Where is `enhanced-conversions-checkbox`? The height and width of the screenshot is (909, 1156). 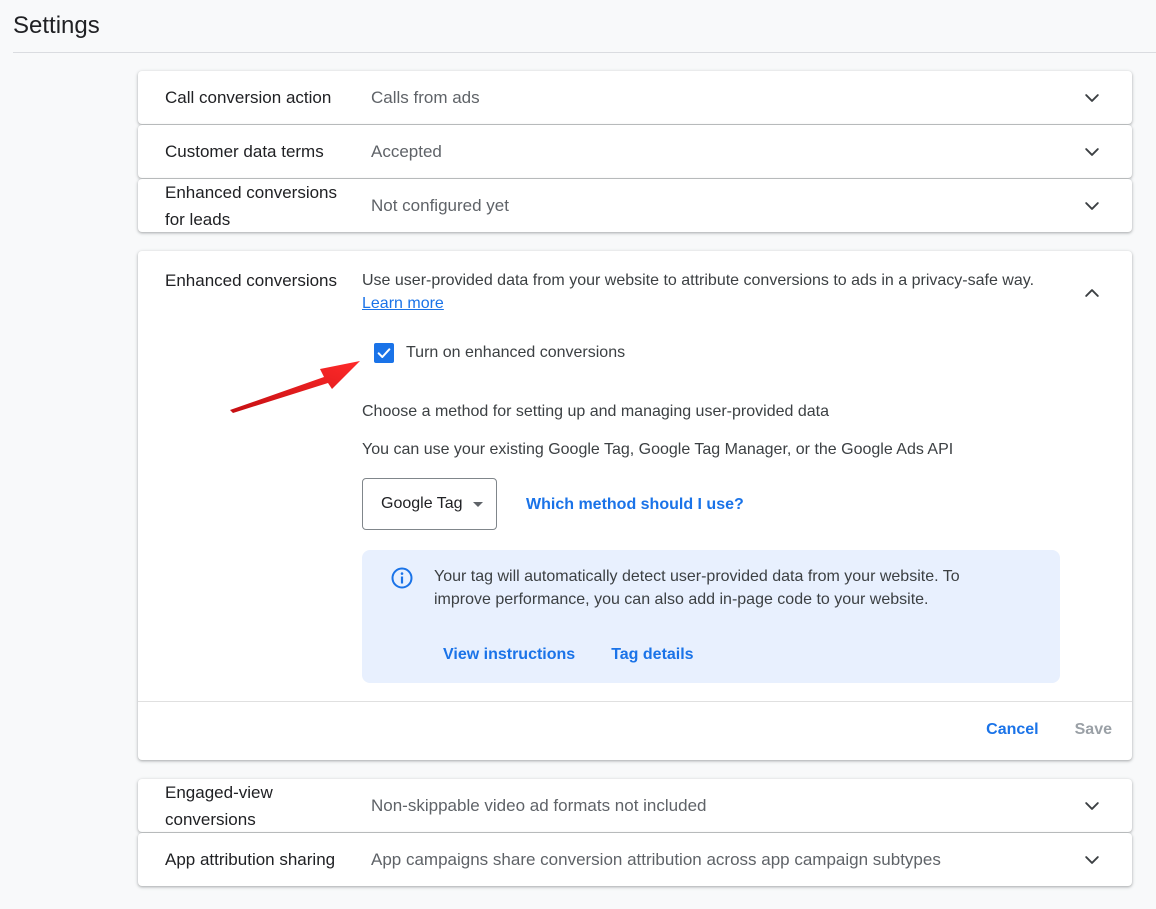
enhanced-conversions-checkbox is located at coordinates (384, 353).